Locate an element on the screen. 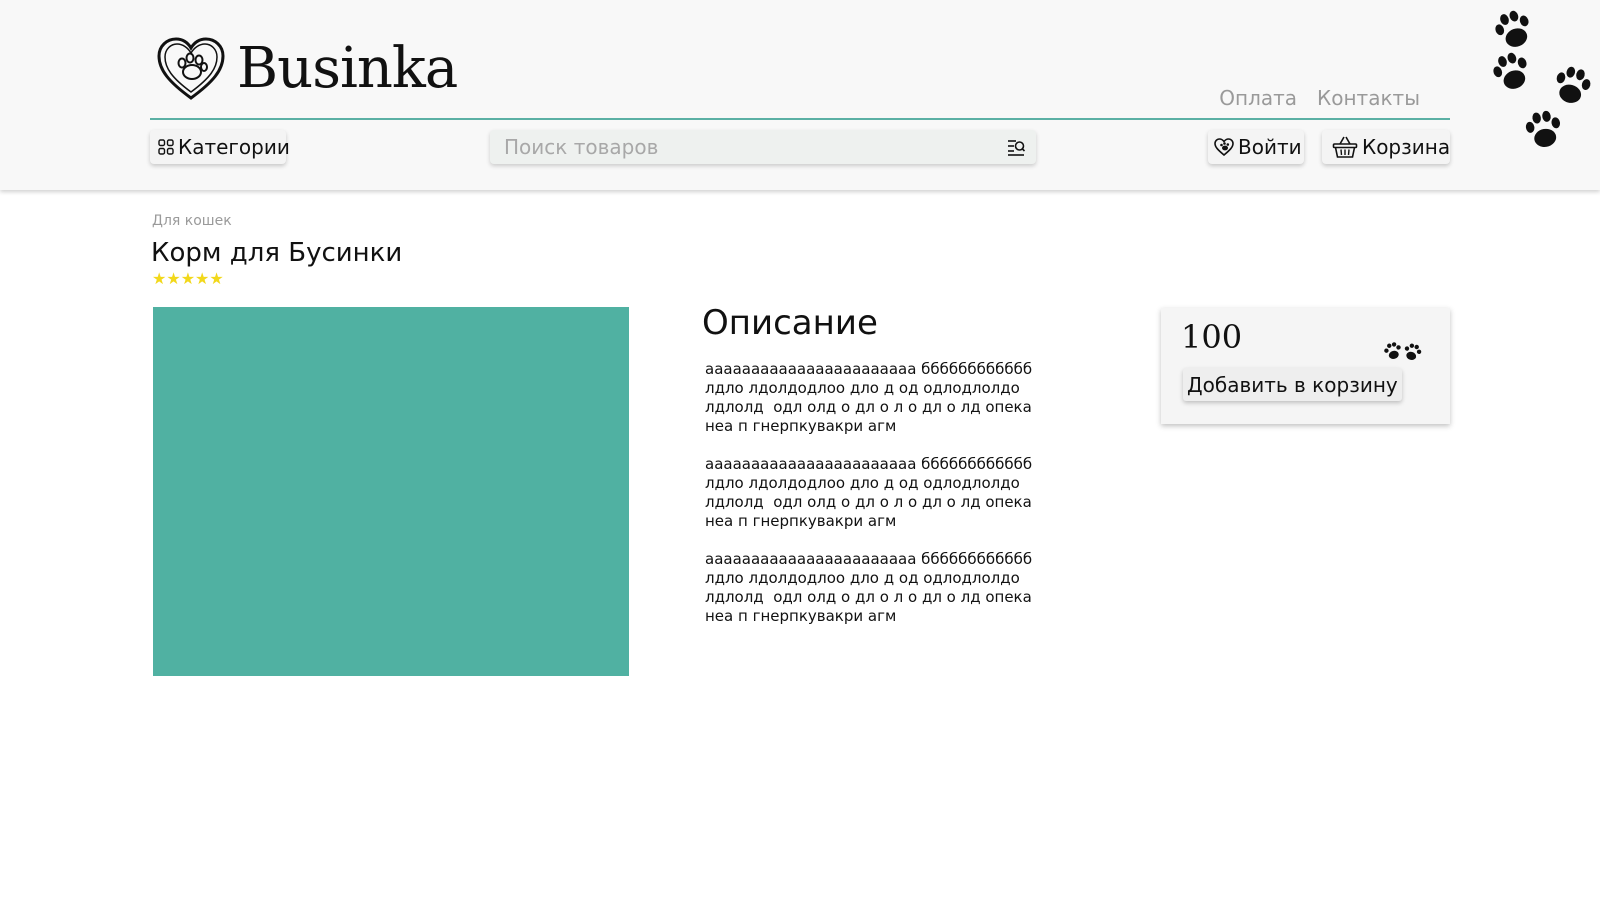 The height and width of the screenshot is (900, 1600). basket-icon is located at coordinates (1345, 147).